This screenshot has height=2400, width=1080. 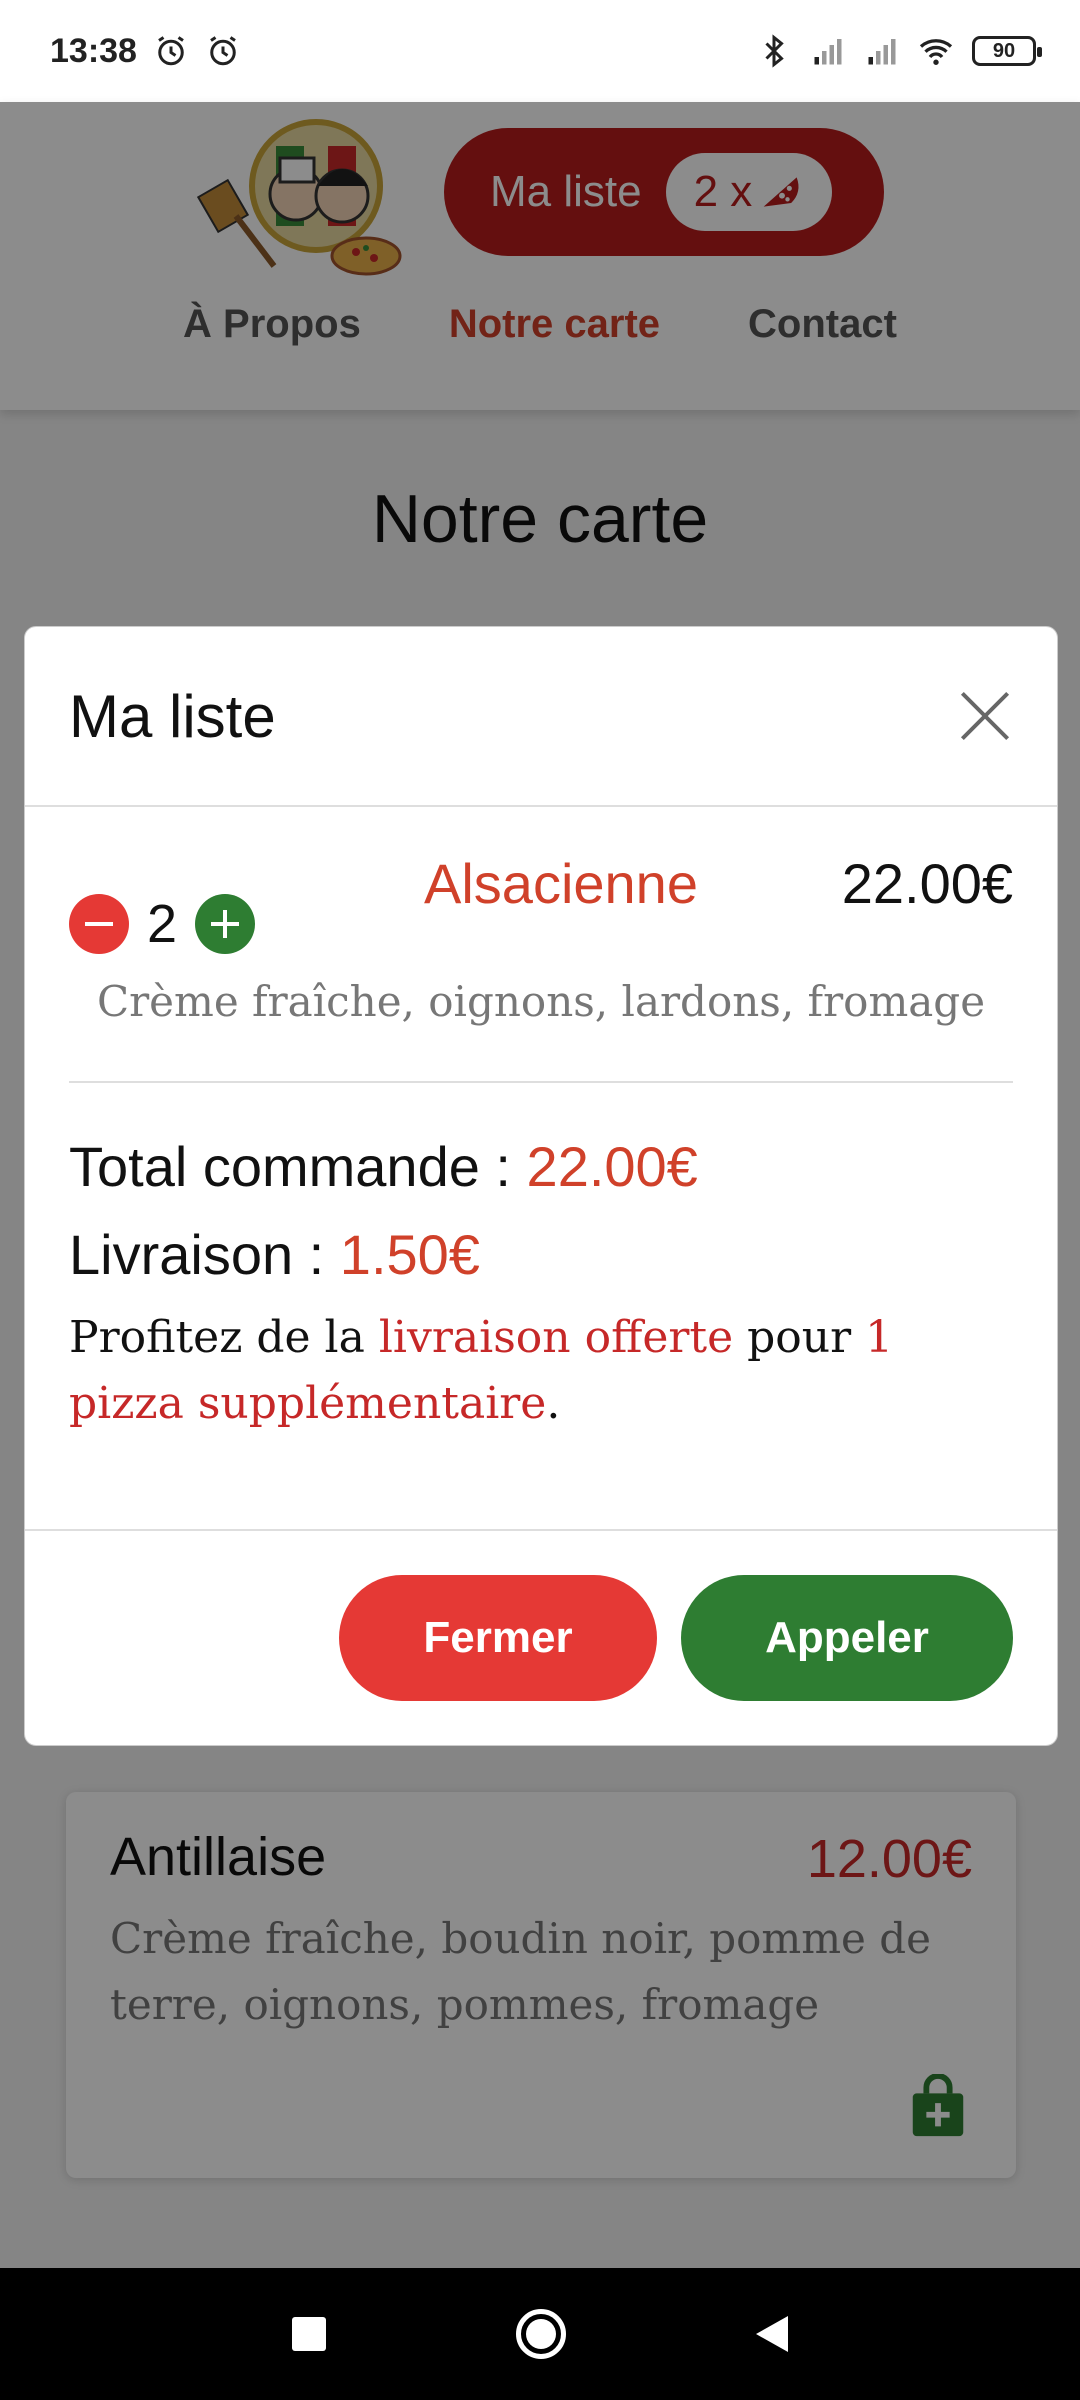 What do you see at coordinates (561, 883) in the screenshot?
I see `cart-item-name: Alsacienne` at bounding box center [561, 883].